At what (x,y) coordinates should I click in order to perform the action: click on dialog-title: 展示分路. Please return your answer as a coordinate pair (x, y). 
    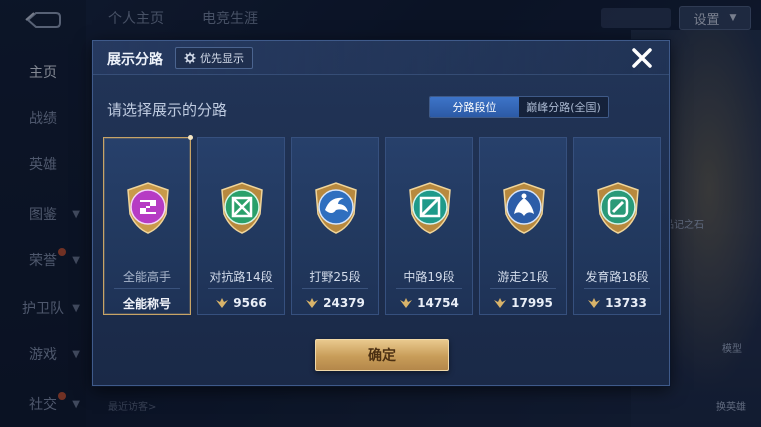
    Looking at the image, I should click on (135, 60).